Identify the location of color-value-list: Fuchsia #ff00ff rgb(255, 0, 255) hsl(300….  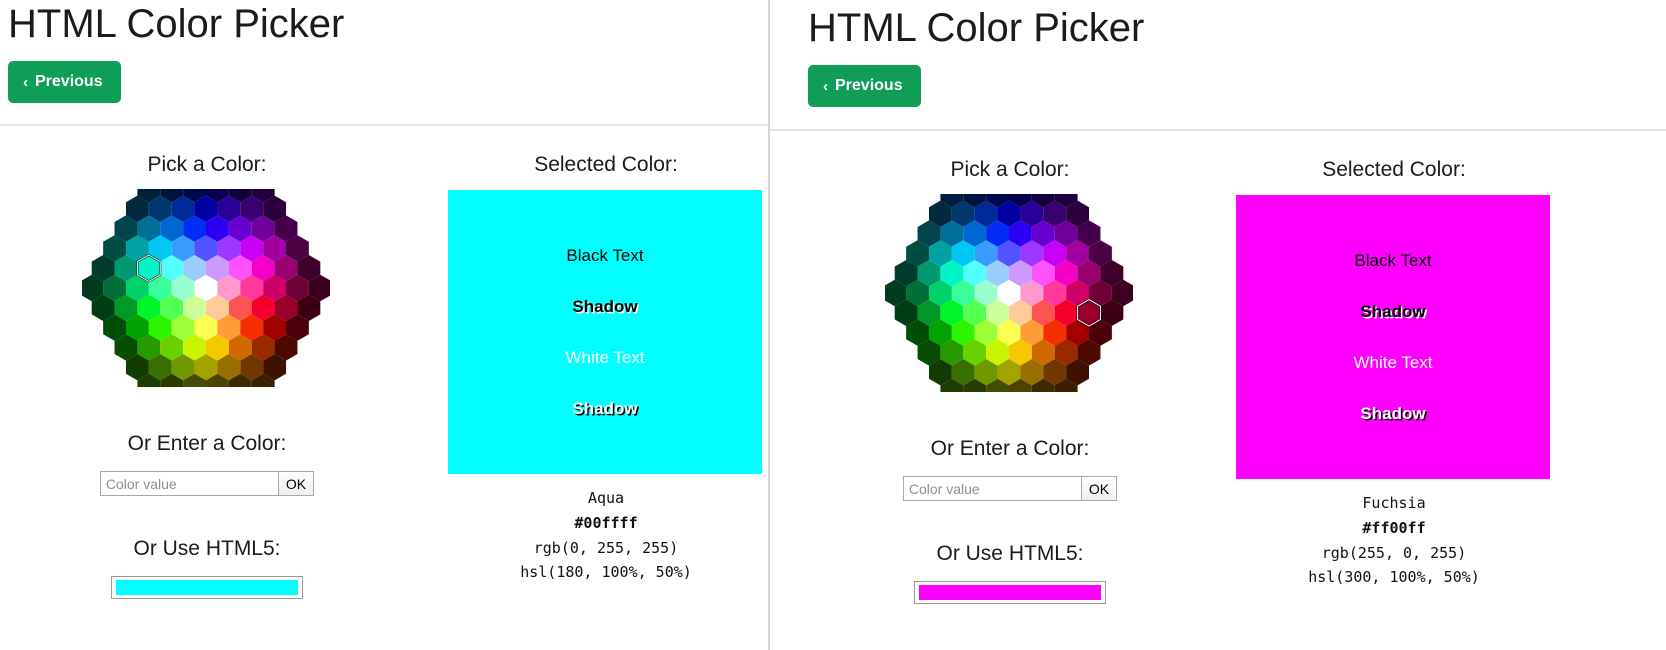
(1394, 540).